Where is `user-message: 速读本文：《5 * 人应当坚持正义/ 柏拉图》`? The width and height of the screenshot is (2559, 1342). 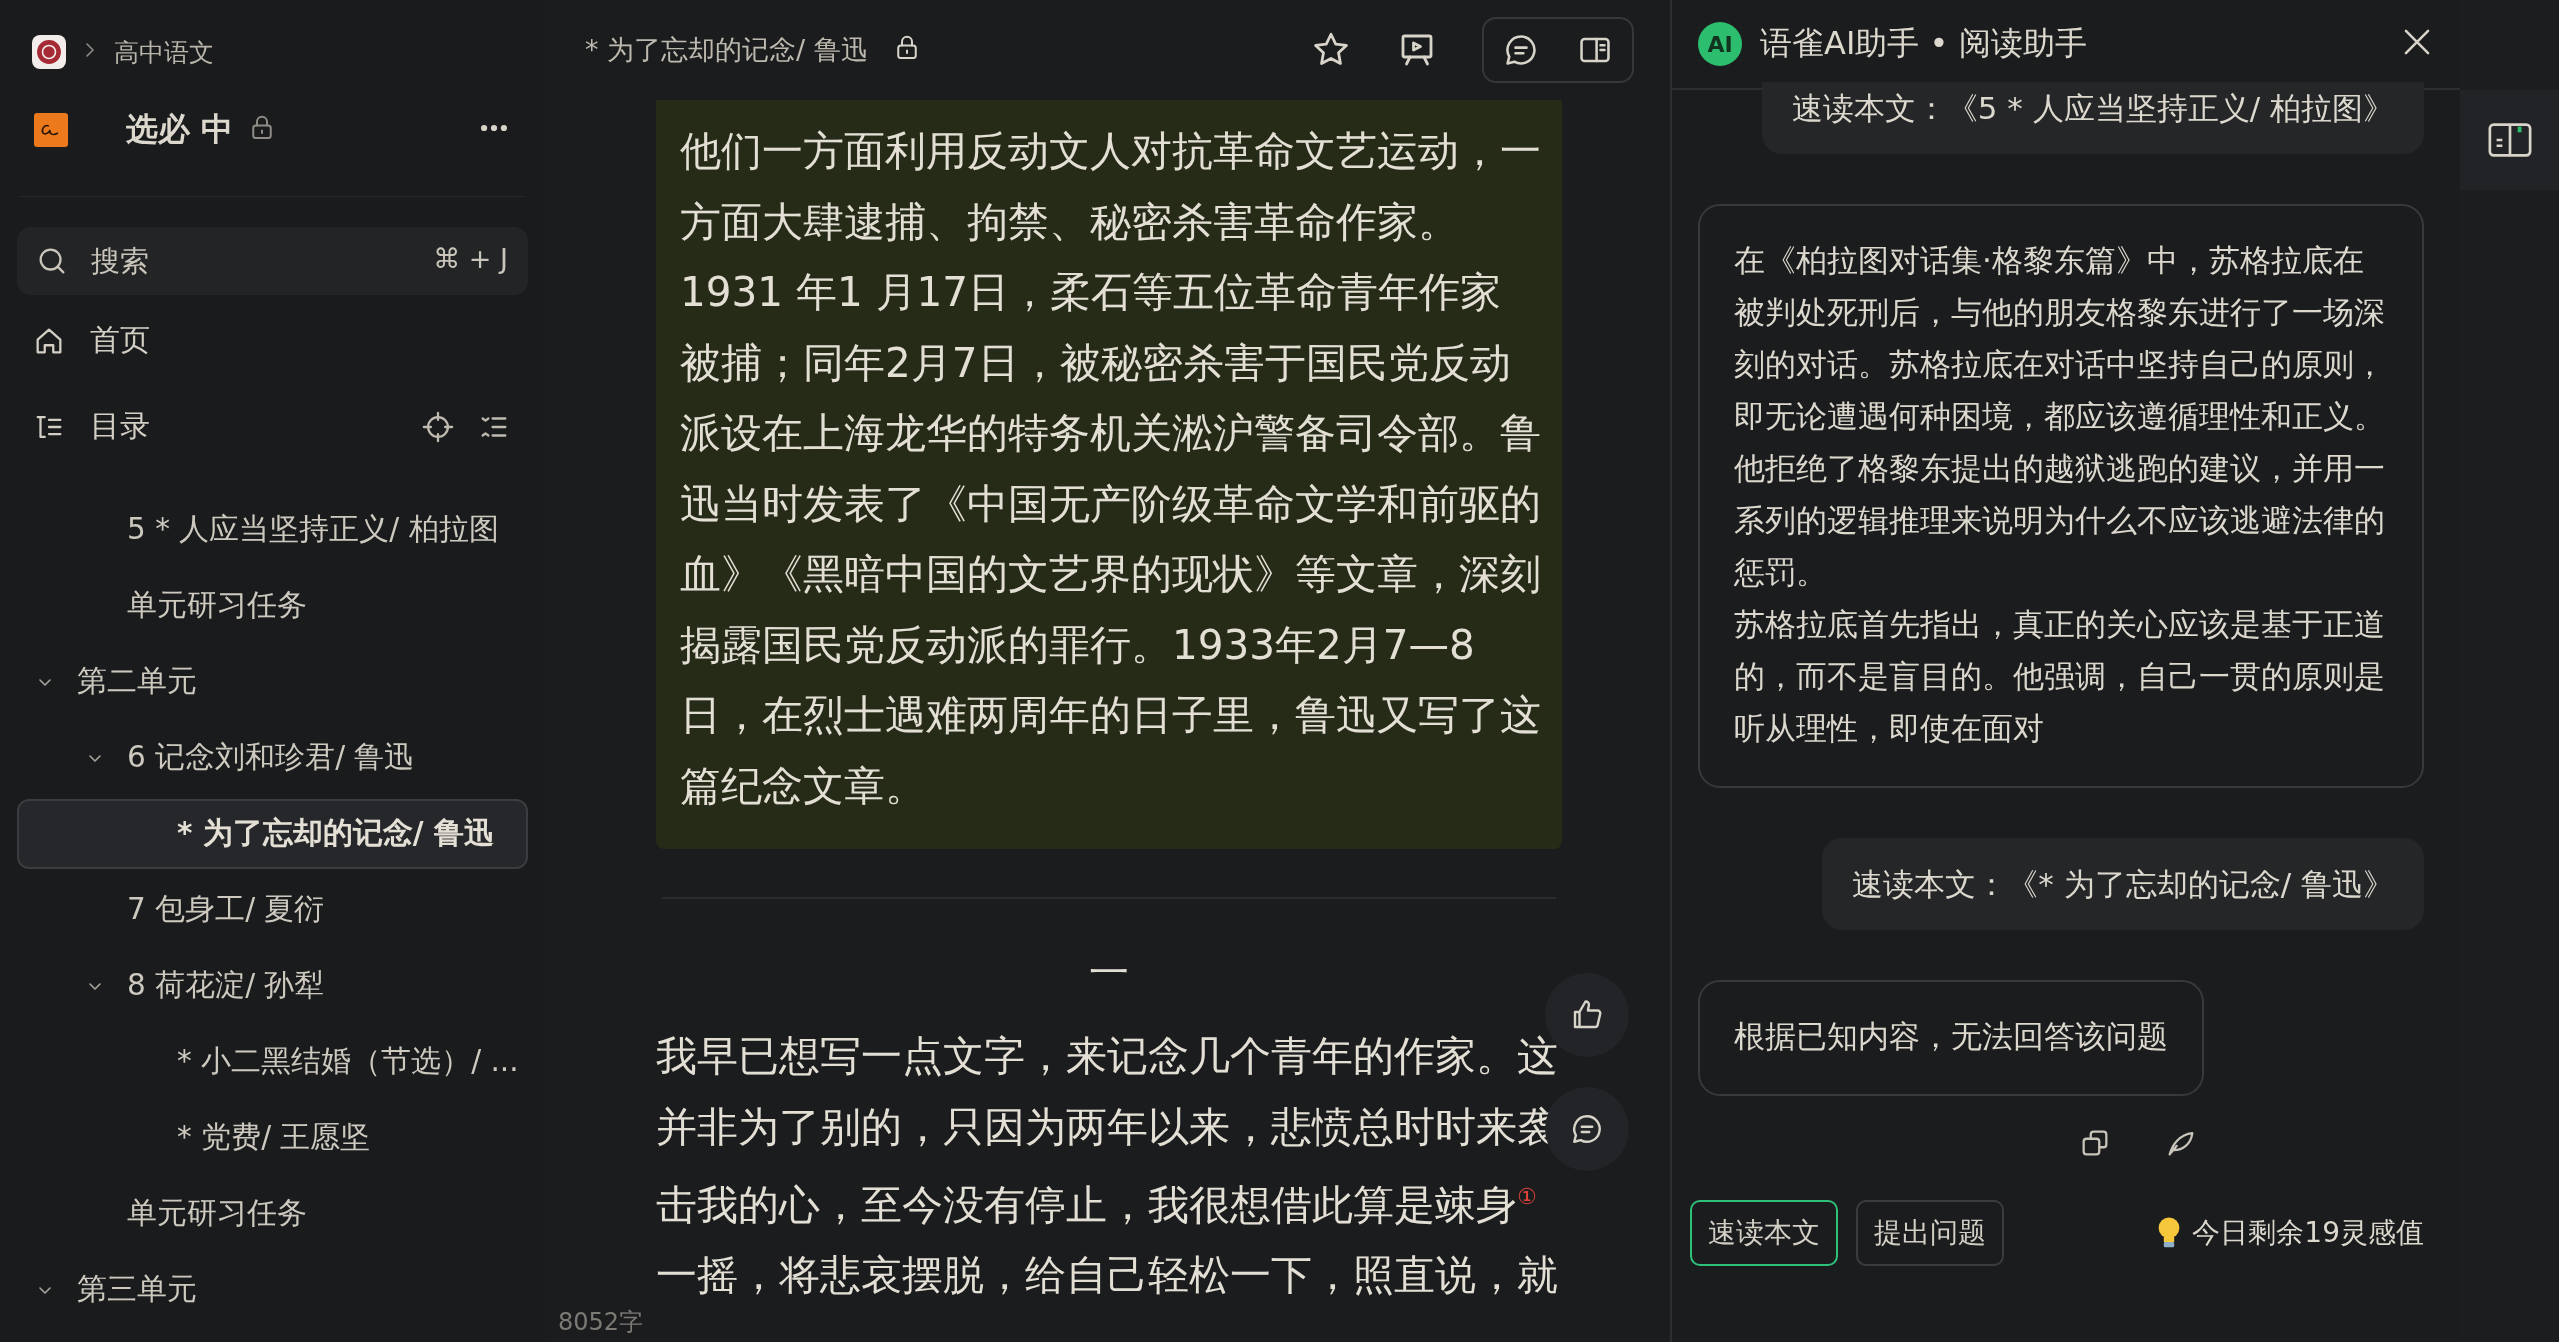 user-message: 速读本文：《5 * 人应当坚持正义/ 柏拉图》 is located at coordinates (2092, 118).